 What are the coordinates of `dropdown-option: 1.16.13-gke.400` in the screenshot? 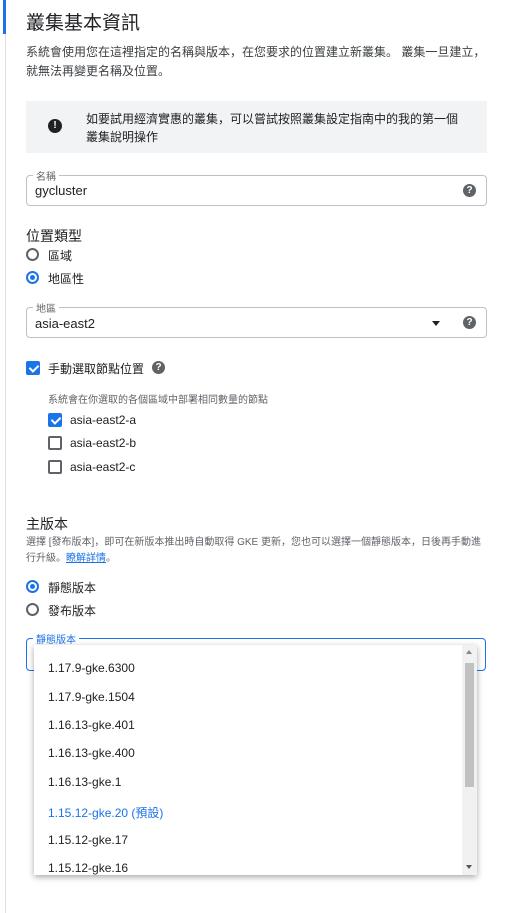 It's located at (91, 753).